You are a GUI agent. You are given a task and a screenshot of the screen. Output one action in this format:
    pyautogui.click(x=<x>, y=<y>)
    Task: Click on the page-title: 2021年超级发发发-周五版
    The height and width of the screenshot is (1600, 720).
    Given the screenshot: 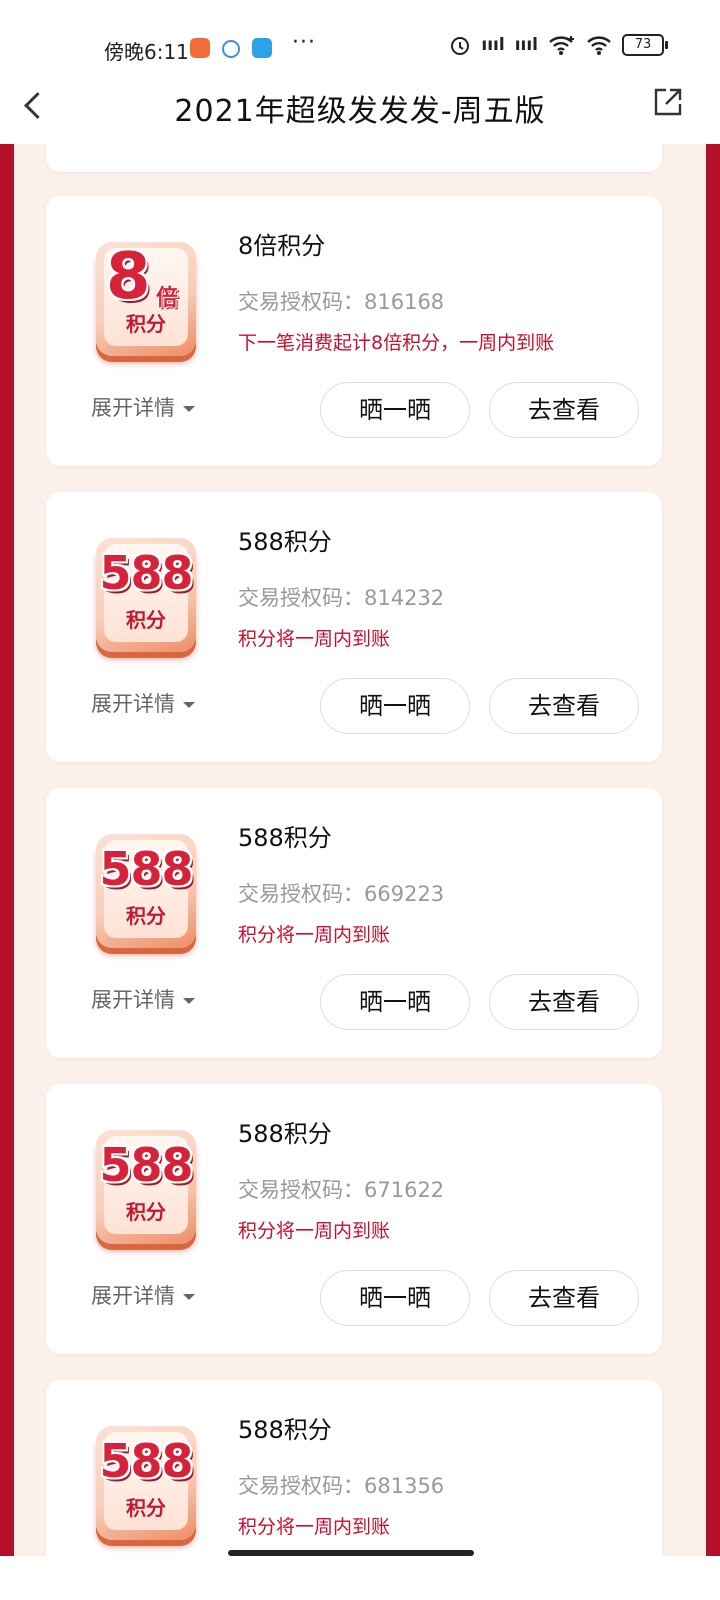 What is the action you would take?
    pyautogui.click(x=360, y=111)
    